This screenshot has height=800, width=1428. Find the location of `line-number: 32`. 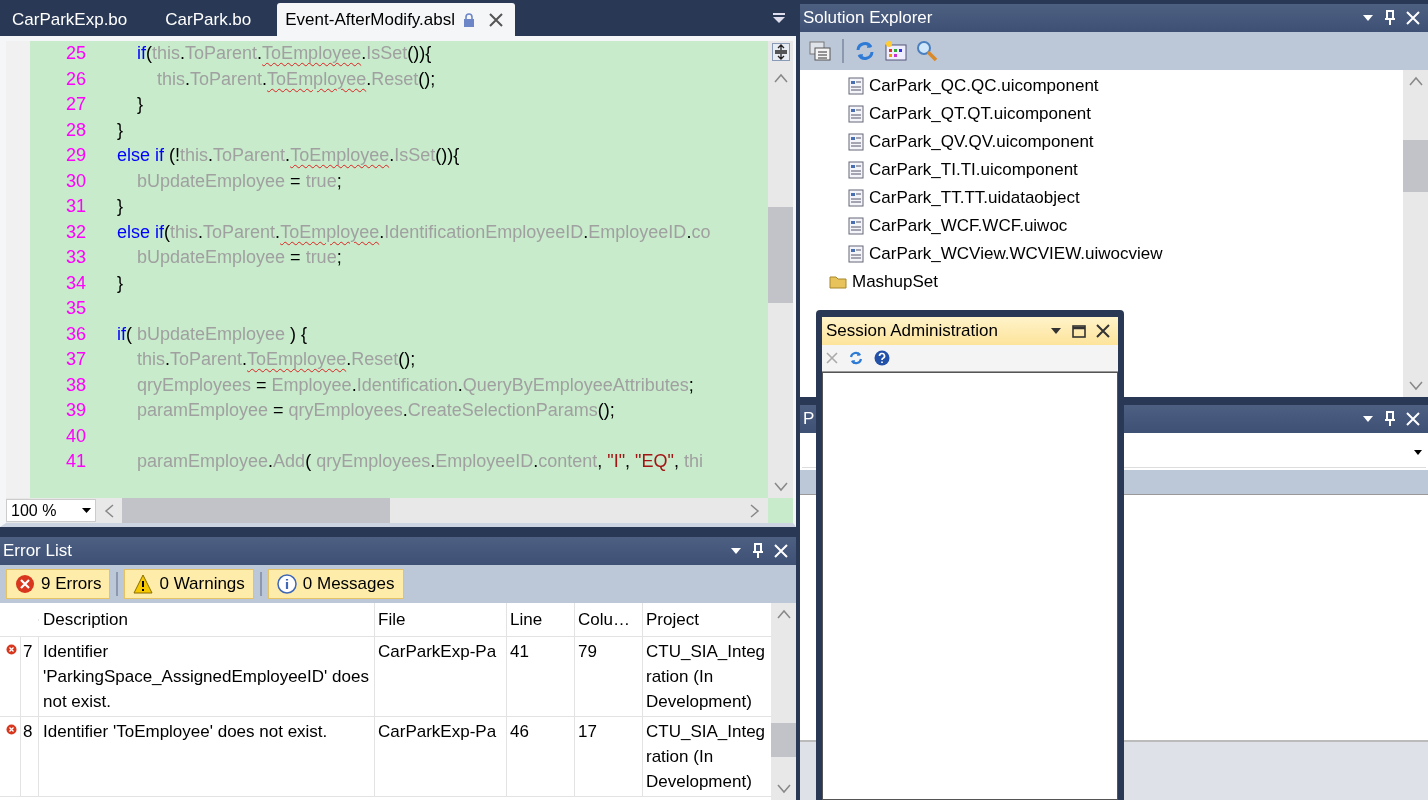

line-number: 32 is located at coordinates (75, 232).